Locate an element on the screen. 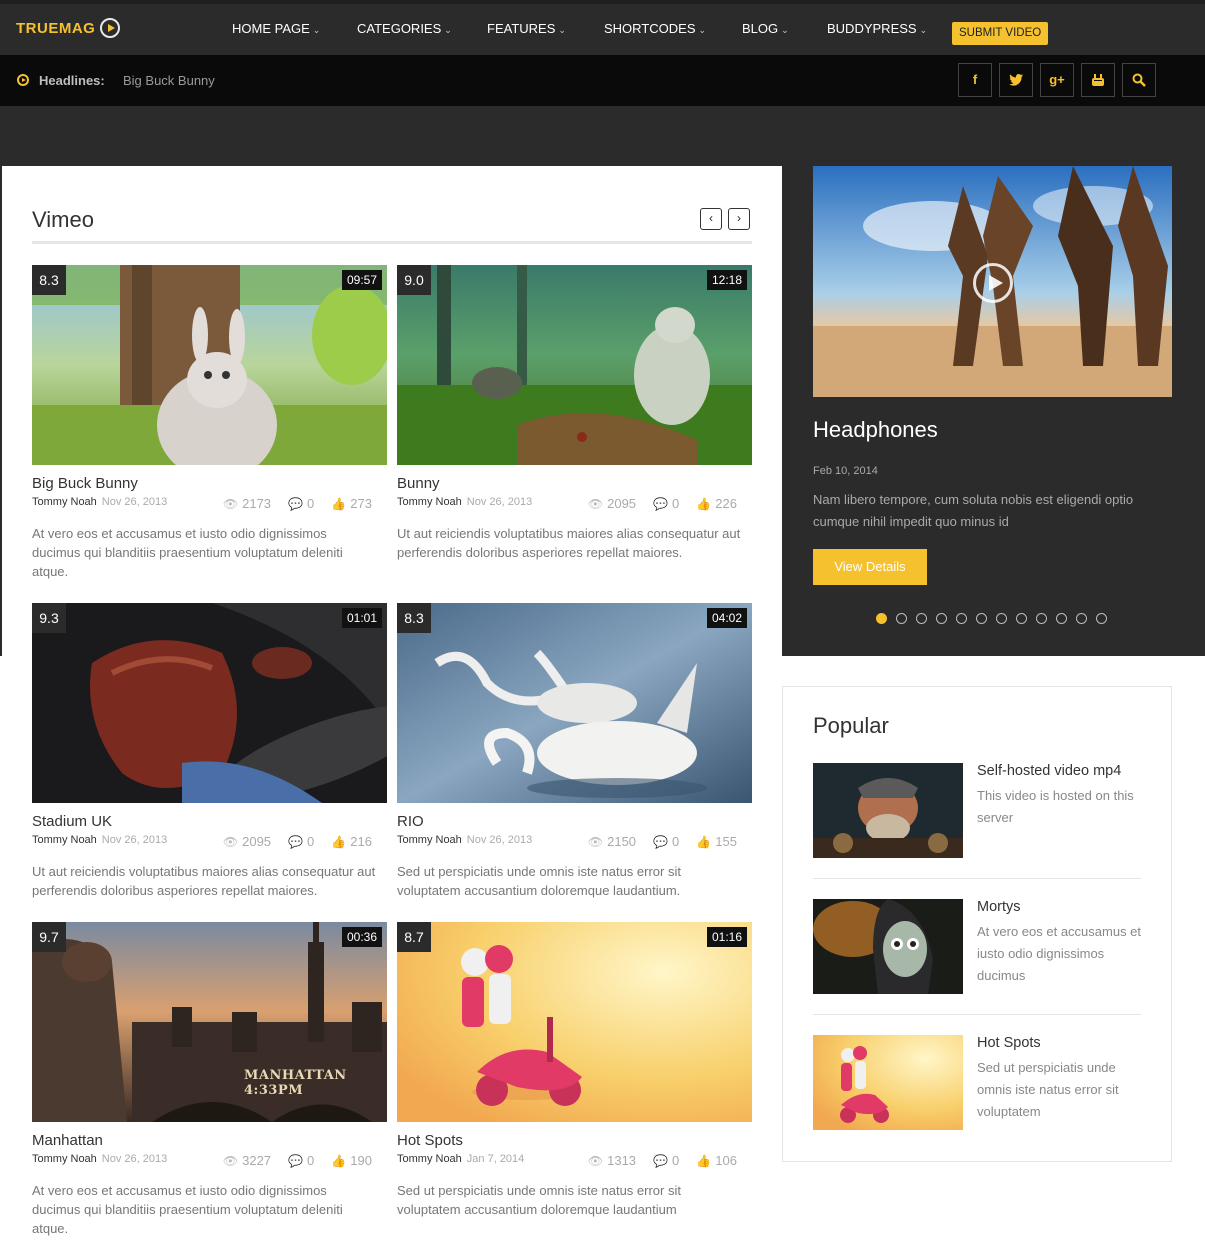  video-thumbnail-rio: 8.3 04:02 is located at coordinates (574, 703).